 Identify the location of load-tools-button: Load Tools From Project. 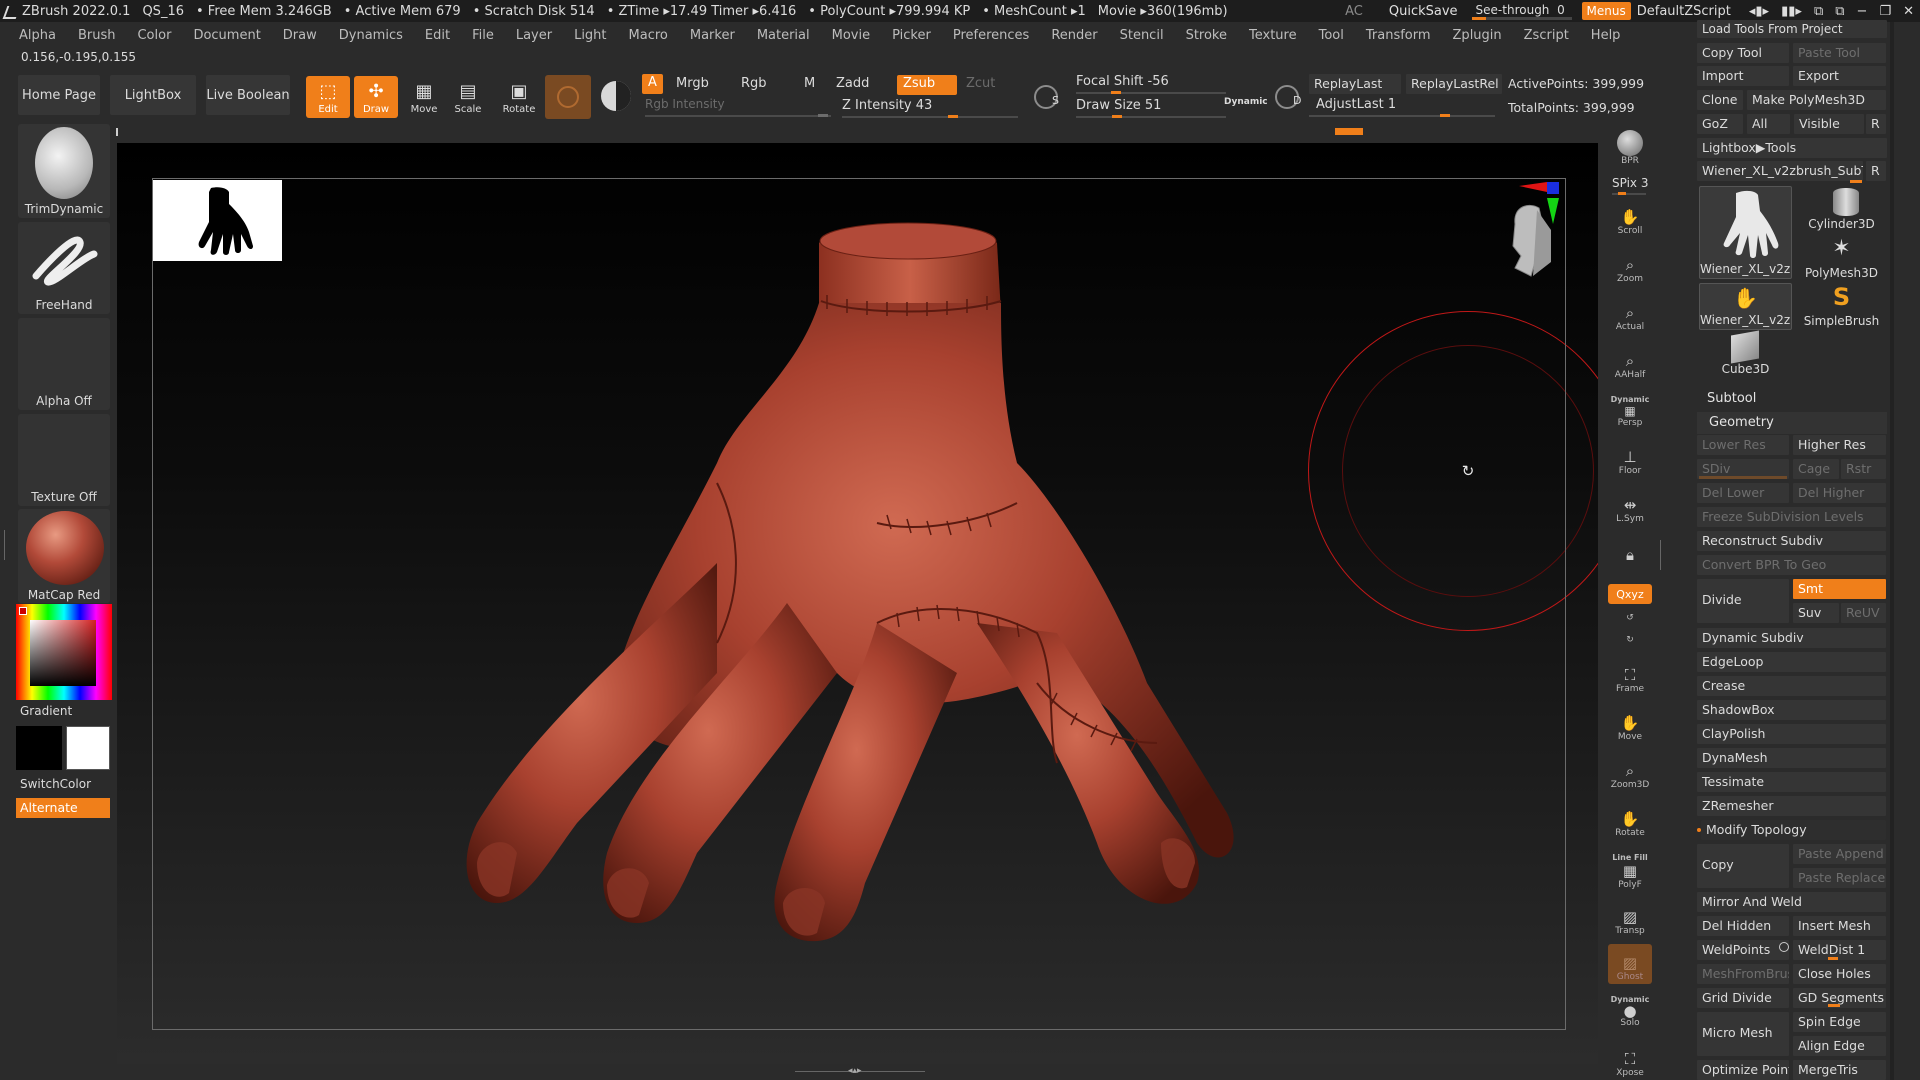
(1792, 29).